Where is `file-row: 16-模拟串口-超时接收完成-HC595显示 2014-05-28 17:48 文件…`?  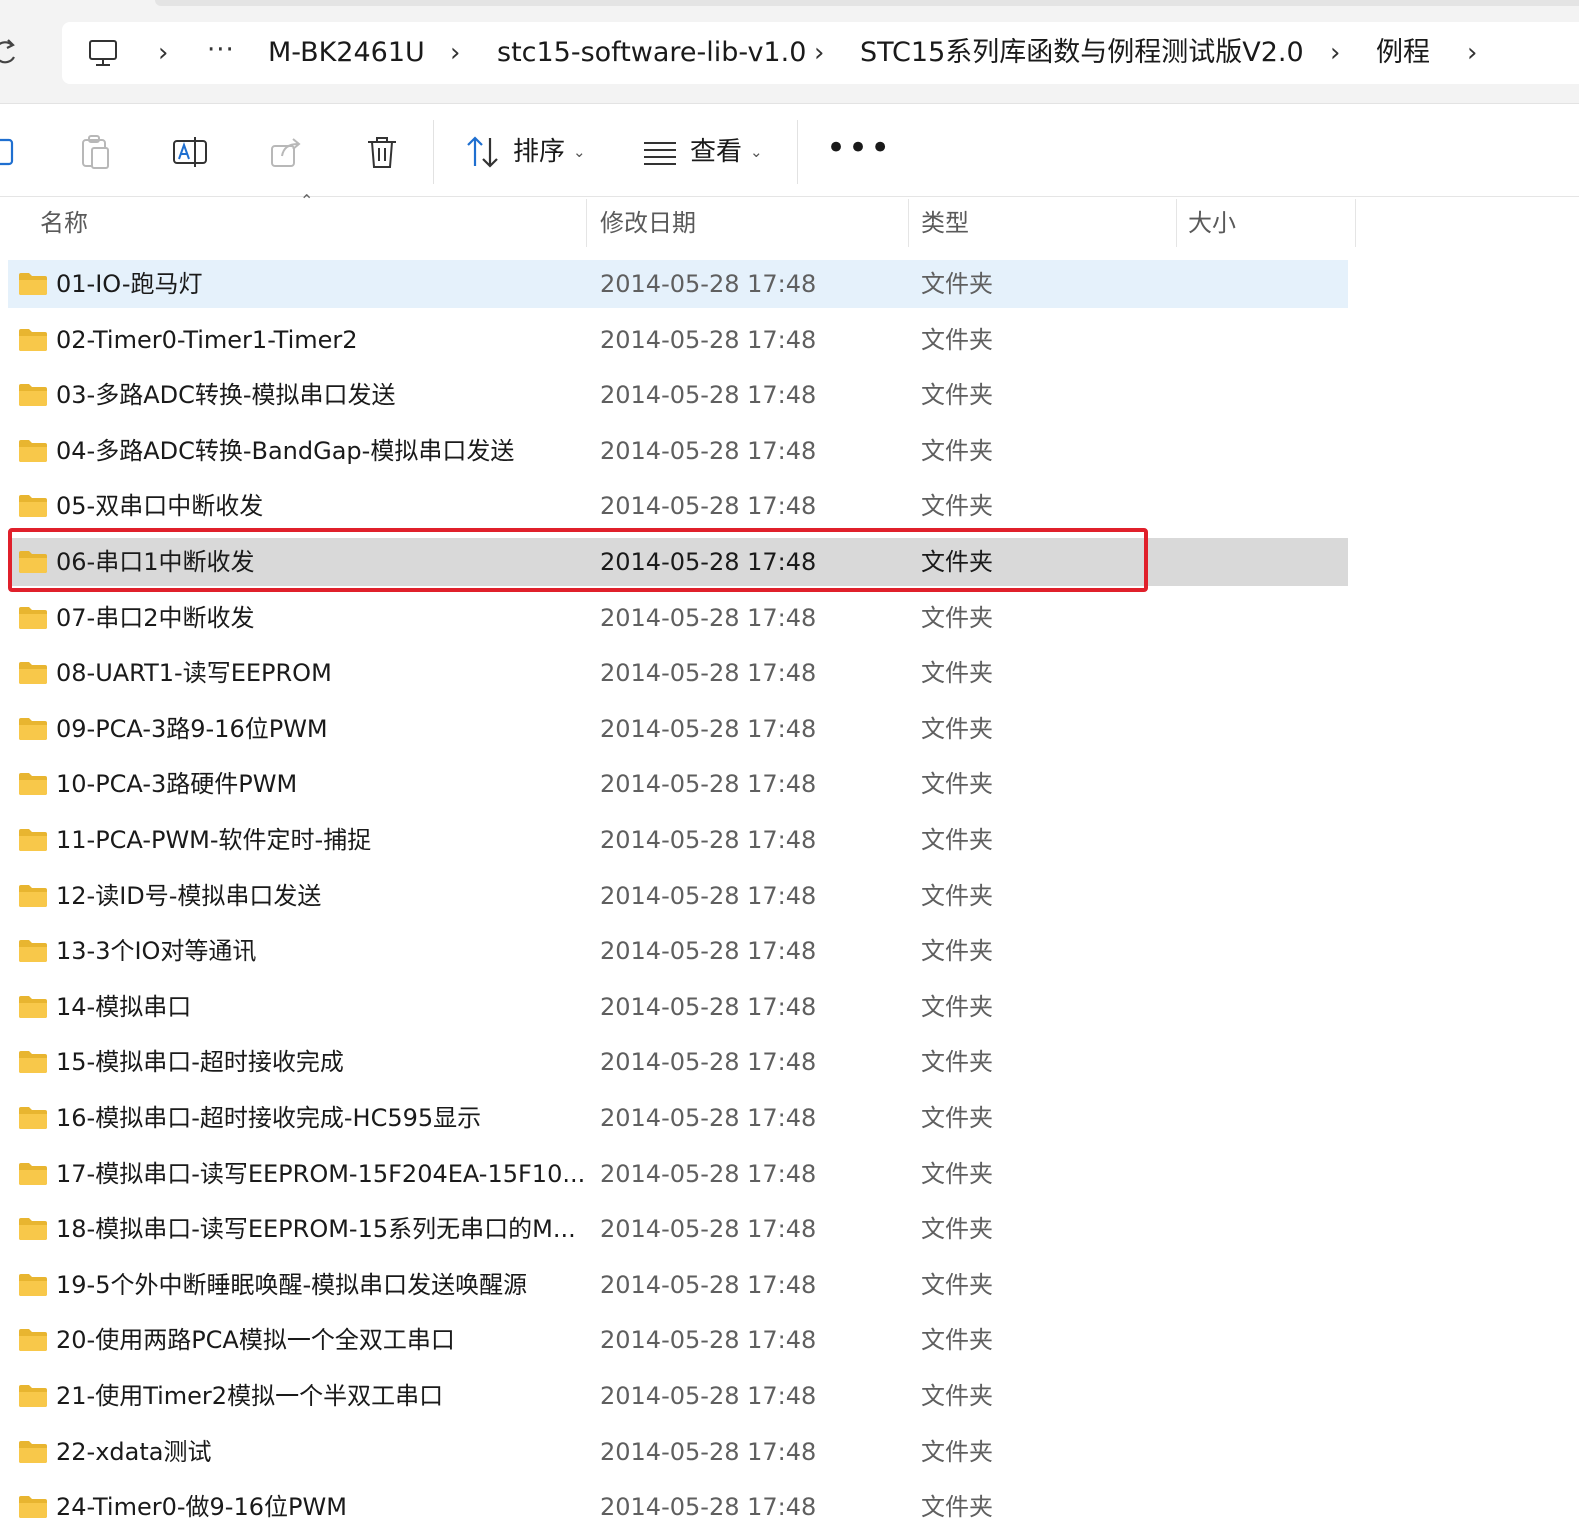 file-row: 16-模拟串口-超时接收完成-HC595显示 2014-05-28 17:48 文件… is located at coordinates (678, 1118).